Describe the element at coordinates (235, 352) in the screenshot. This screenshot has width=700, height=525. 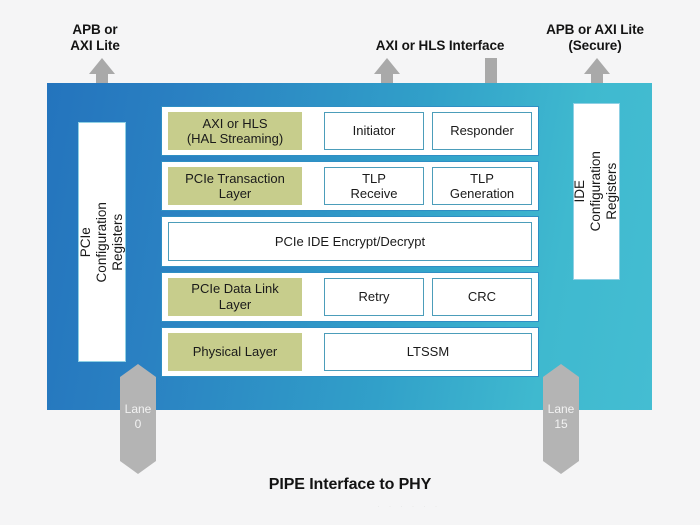
I see `layer-label-physical-layer: Physical Layer` at that location.